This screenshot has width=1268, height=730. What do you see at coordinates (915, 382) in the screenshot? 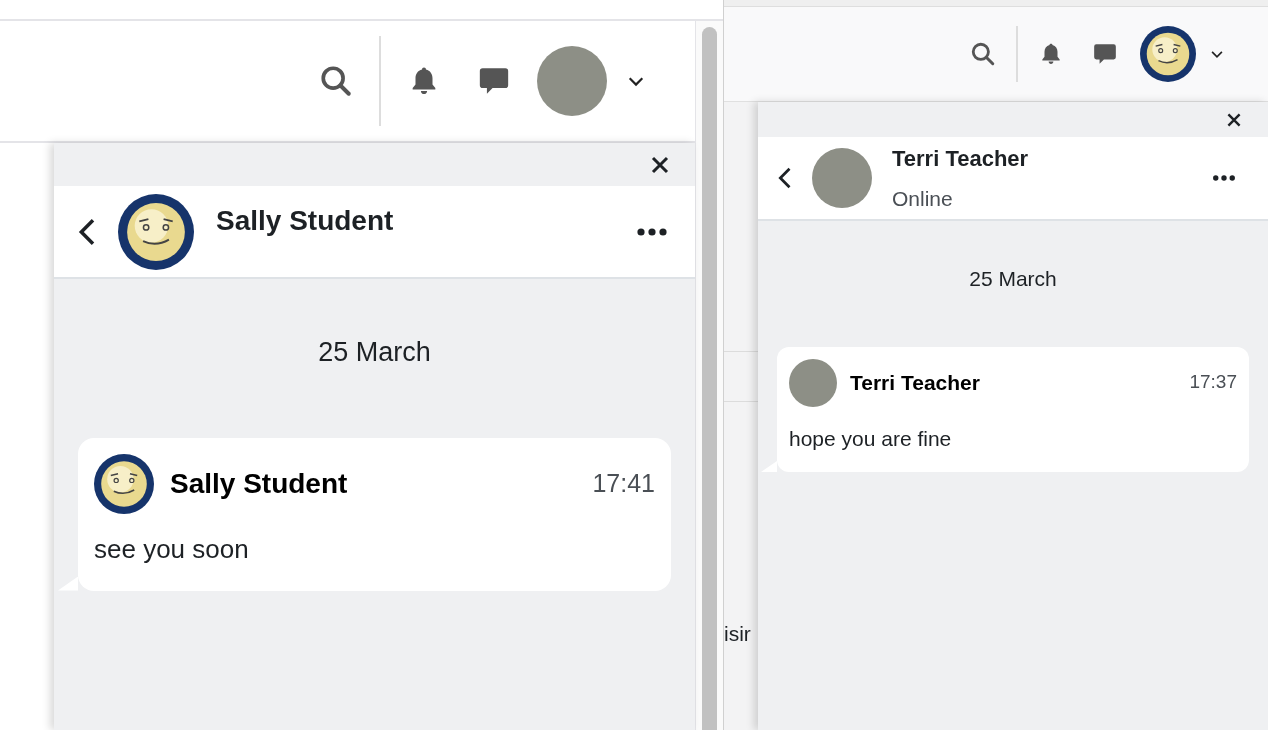
I see `sender-name: Terri Teacher` at bounding box center [915, 382].